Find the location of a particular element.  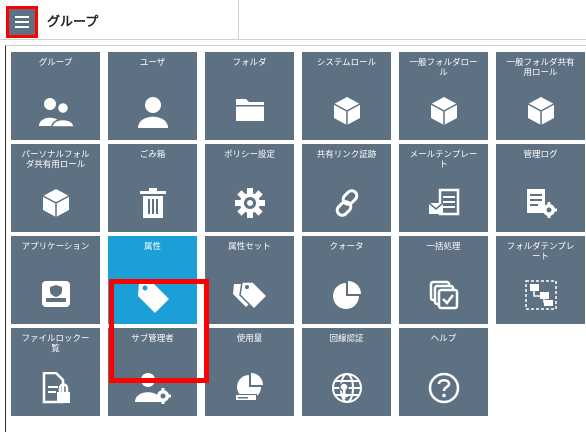

tile-admin-log: 管理ログ is located at coordinates (540, 188).